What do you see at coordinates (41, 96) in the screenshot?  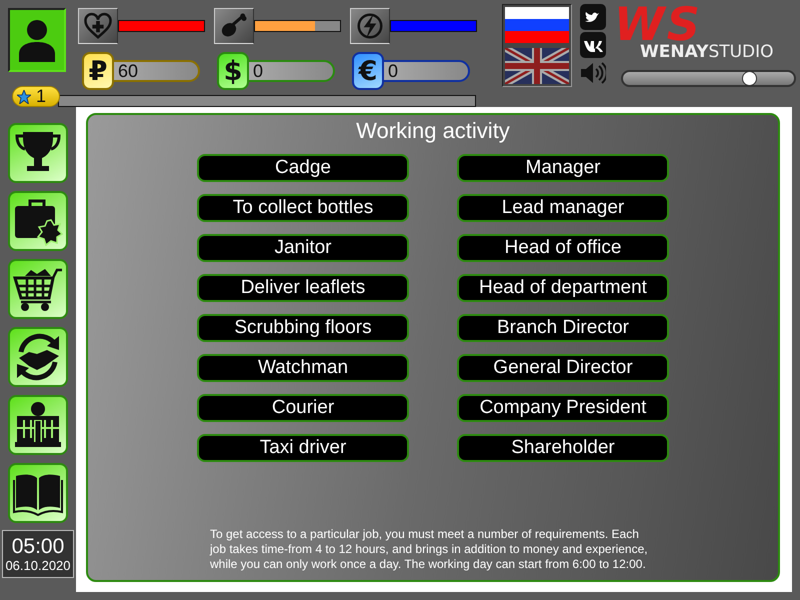 I see `level-number: 1` at bounding box center [41, 96].